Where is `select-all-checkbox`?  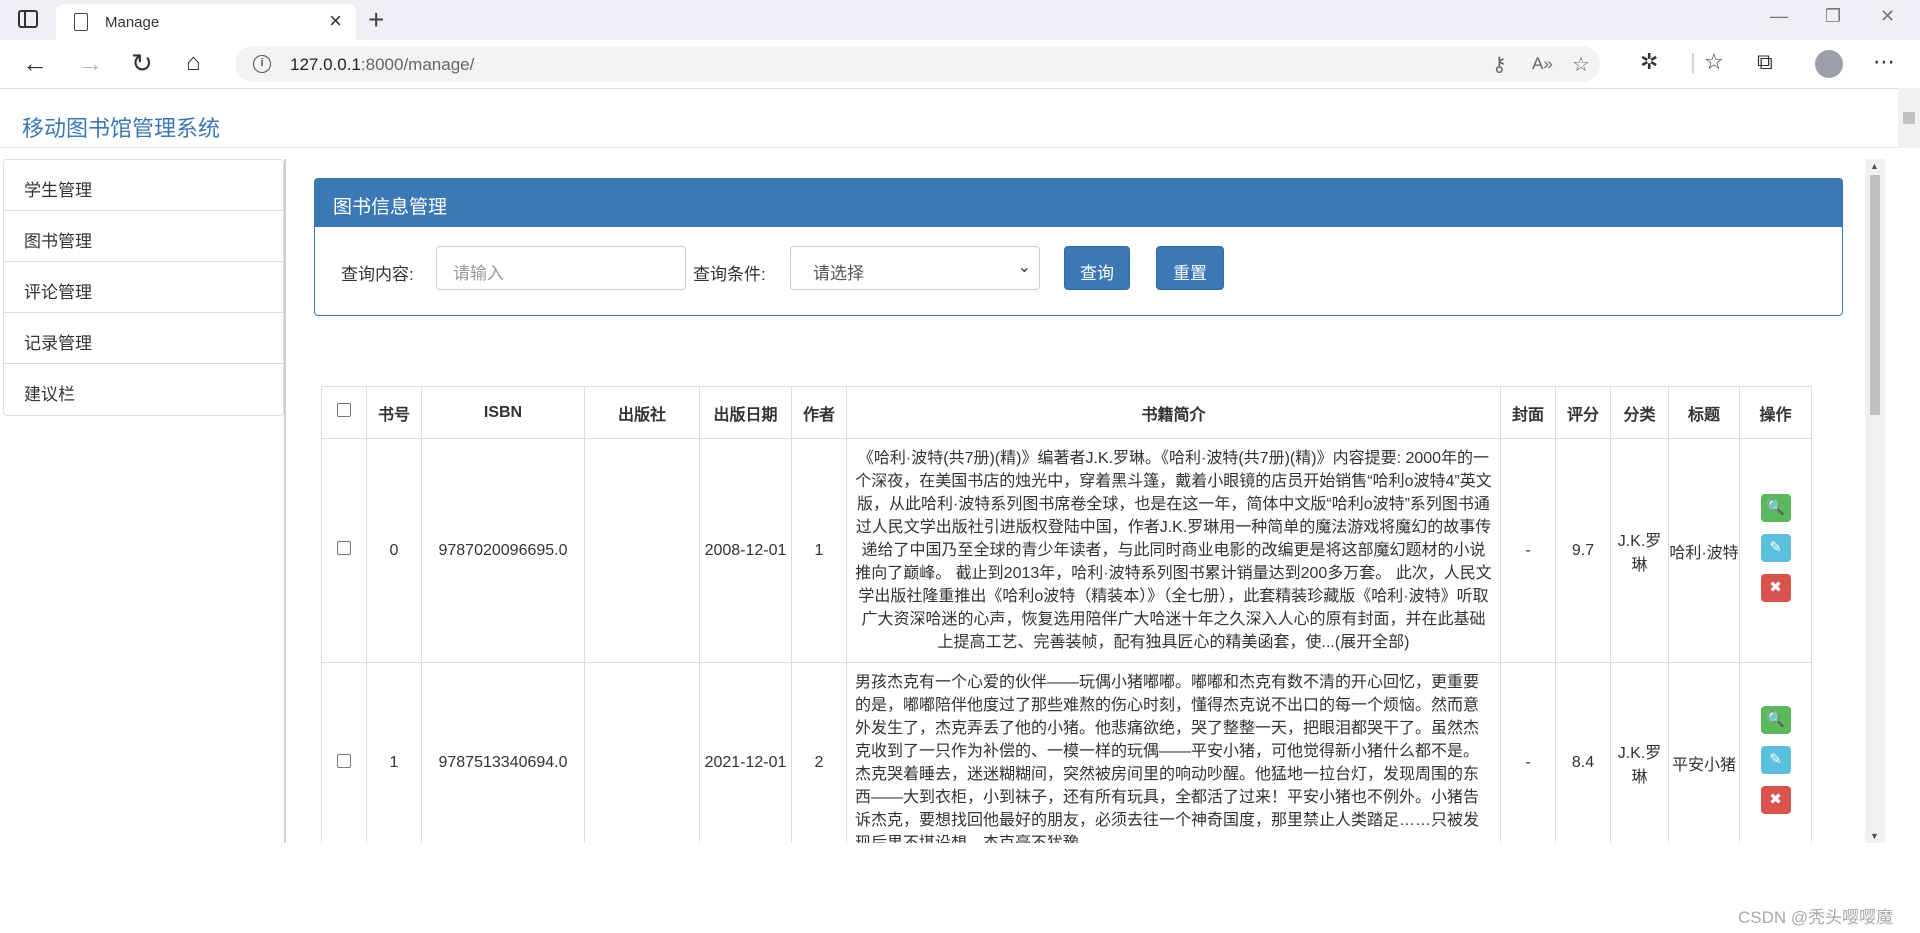
select-all-checkbox is located at coordinates (344, 410).